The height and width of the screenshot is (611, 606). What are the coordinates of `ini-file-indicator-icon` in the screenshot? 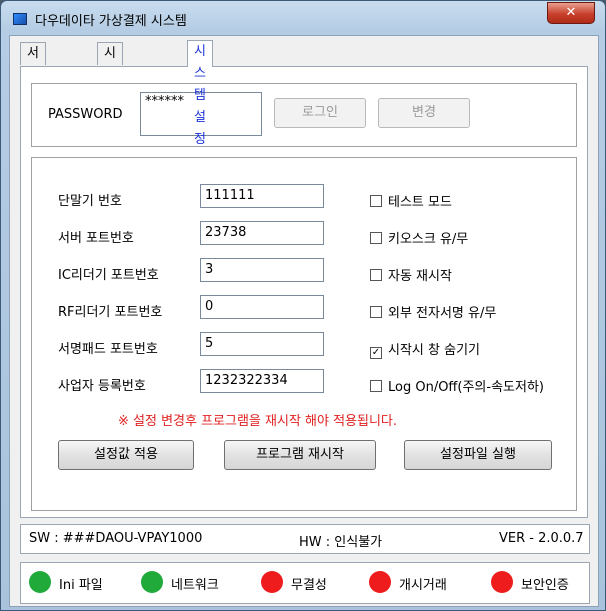 It's located at (40, 582).